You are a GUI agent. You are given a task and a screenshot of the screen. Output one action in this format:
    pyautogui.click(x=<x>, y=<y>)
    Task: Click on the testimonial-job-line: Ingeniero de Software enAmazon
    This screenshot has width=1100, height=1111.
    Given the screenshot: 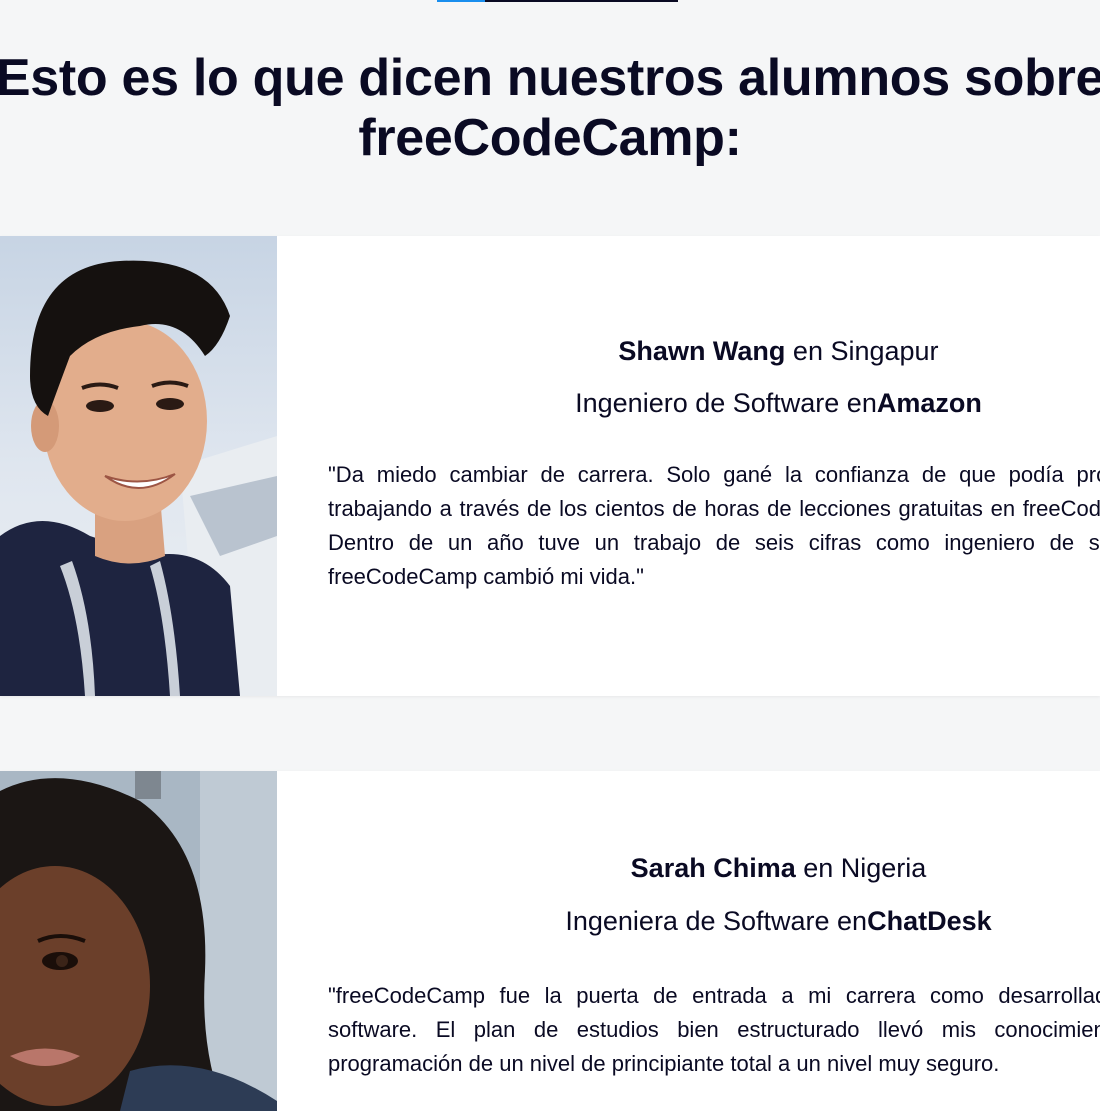 What is the action you would take?
    pyautogui.click(x=688, y=403)
    